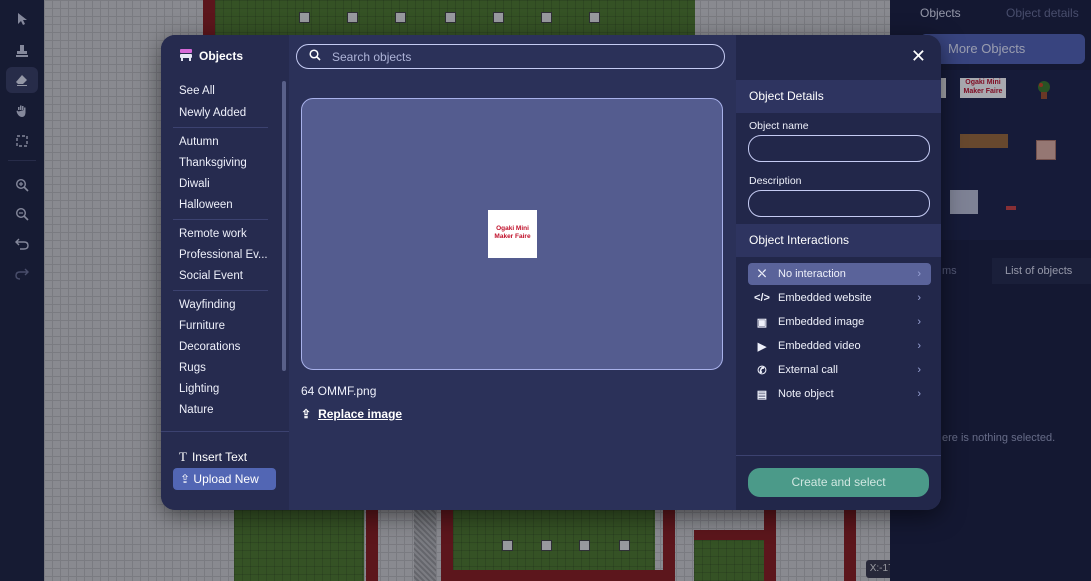  I want to click on upload-new-label: Upload New, so click(226, 479).